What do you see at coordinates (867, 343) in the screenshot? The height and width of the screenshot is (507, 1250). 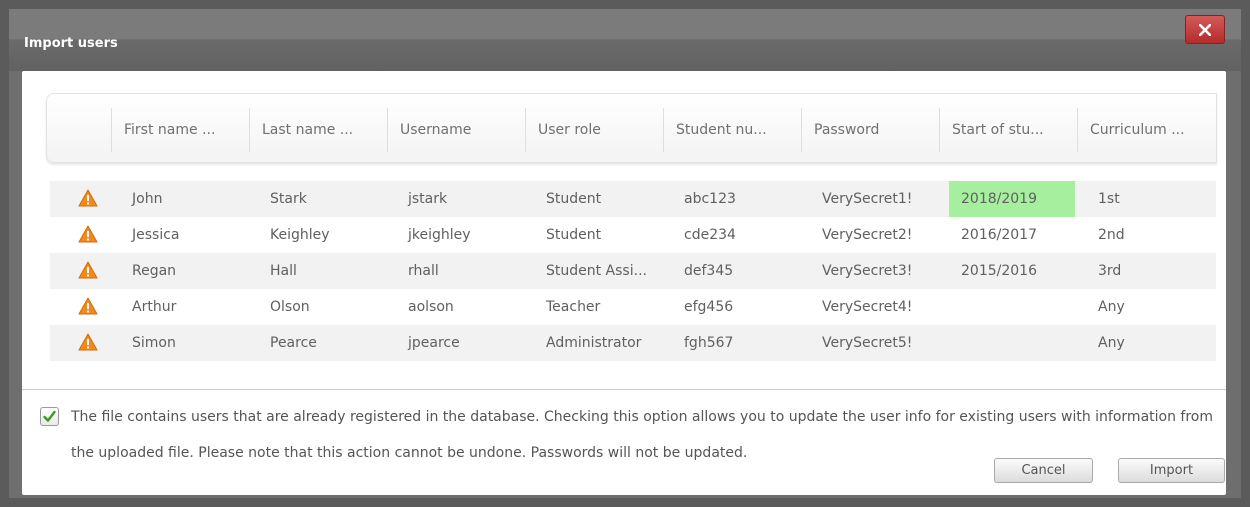 I see `cell-password: VerySecret5!` at bounding box center [867, 343].